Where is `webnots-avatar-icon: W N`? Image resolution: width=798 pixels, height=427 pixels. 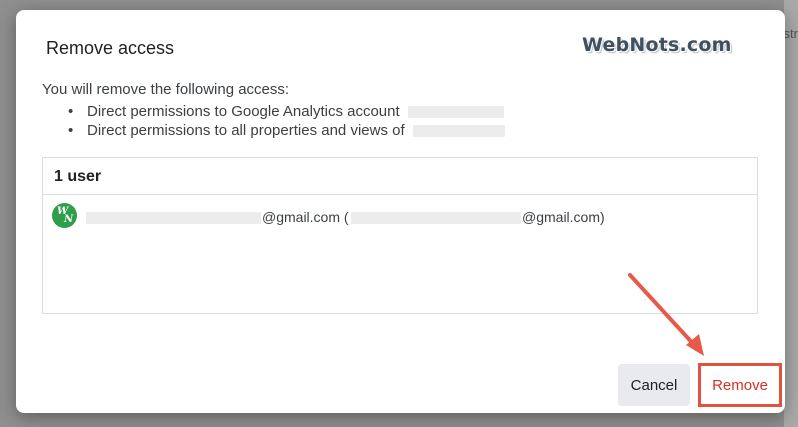 webnots-avatar-icon: W N is located at coordinates (64, 215).